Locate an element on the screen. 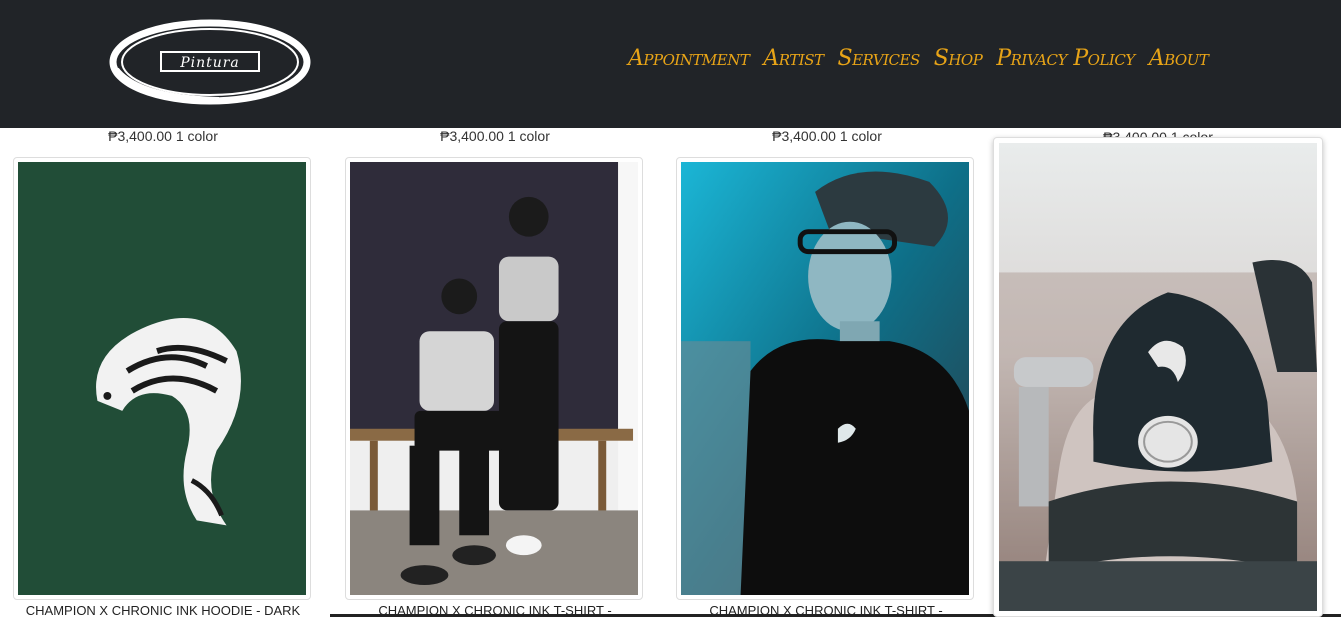  site-logo: Pintura is located at coordinates (210, 62).